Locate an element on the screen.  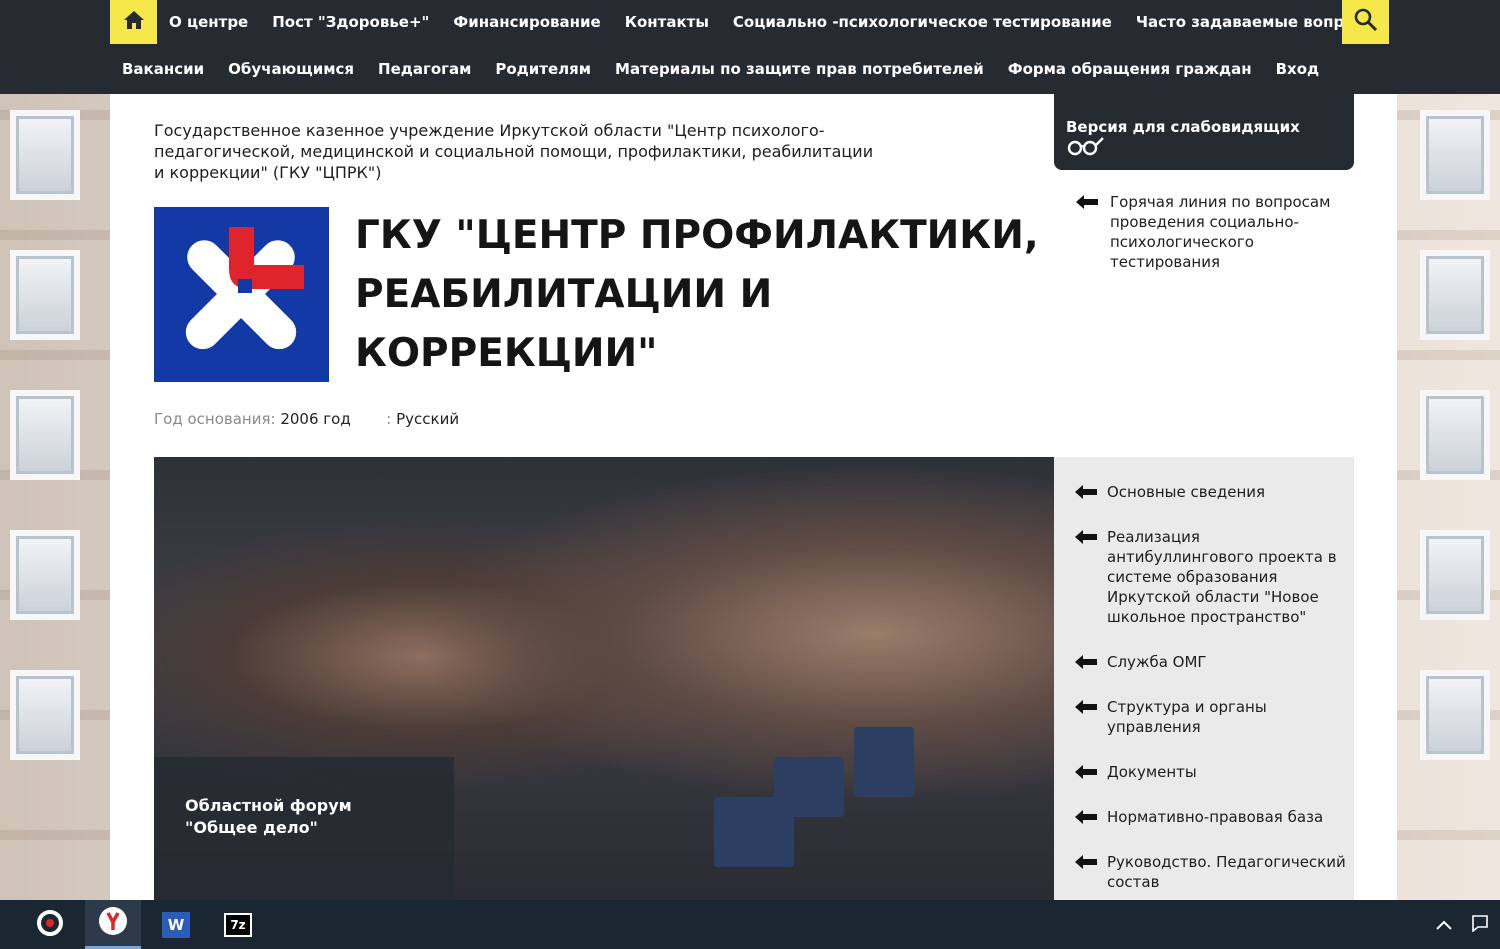
side-menu-item-basic-info: Основные сведения is located at coordinates (1204, 492).